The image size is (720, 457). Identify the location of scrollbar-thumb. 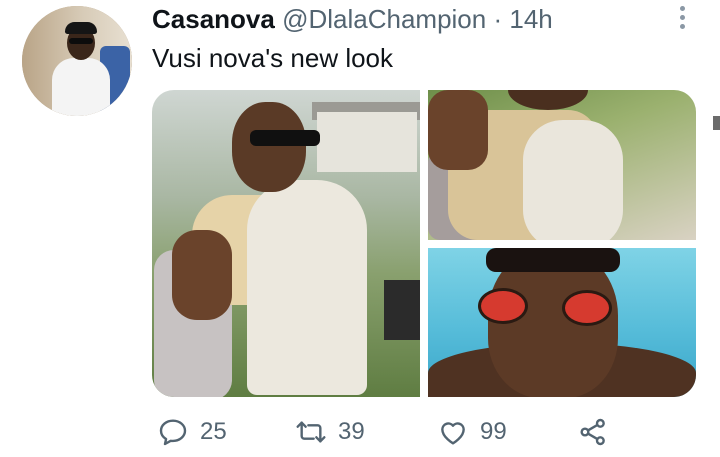
(716, 123).